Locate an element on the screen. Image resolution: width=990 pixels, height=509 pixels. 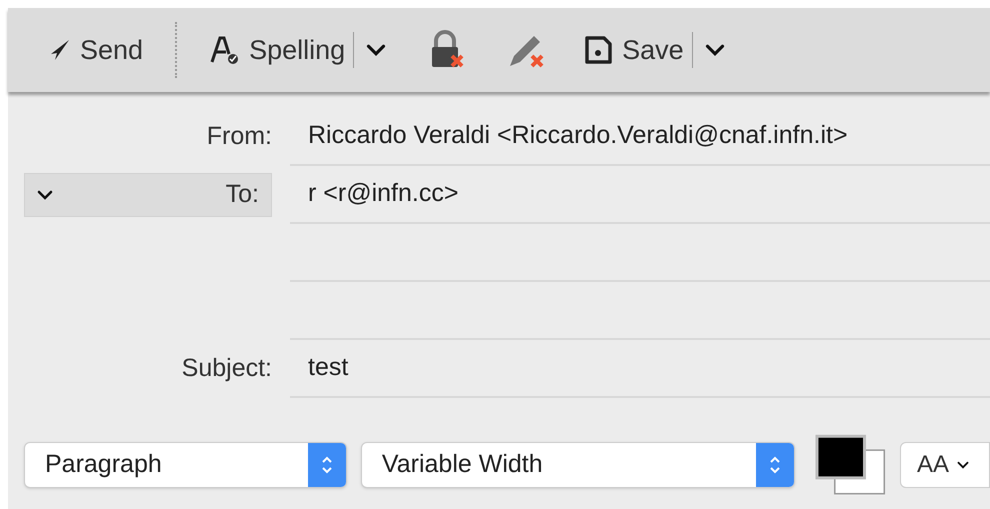
field-label: Subject: is located at coordinates (227, 368).